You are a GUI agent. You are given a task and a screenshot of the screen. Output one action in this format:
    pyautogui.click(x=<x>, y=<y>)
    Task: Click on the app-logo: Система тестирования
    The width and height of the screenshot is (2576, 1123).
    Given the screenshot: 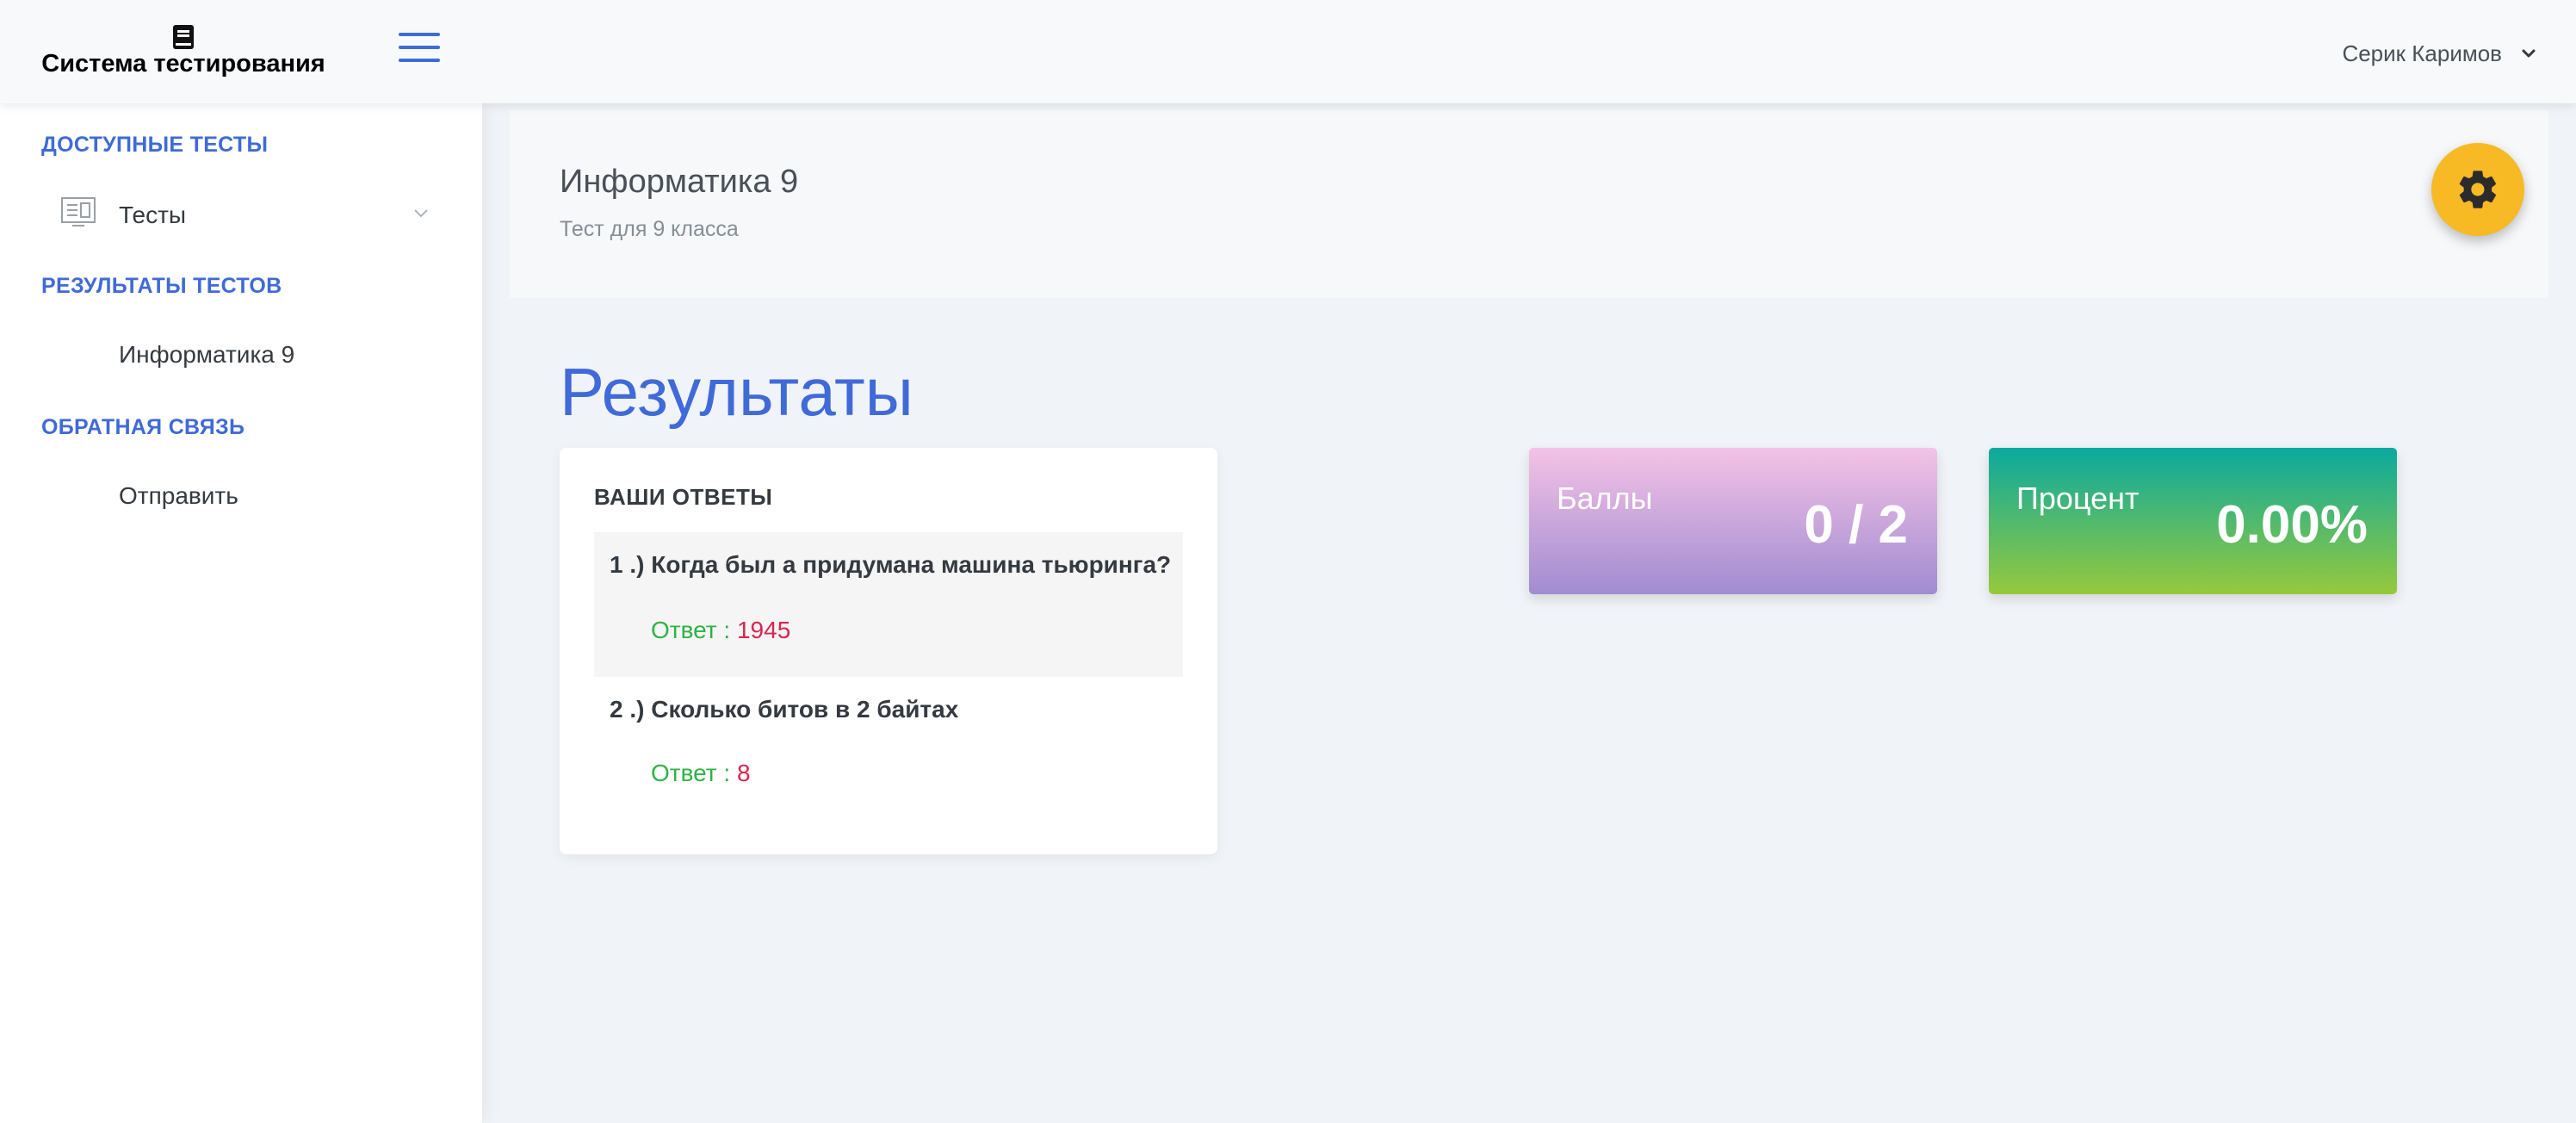 What is the action you would take?
    pyautogui.click(x=184, y=52)
    